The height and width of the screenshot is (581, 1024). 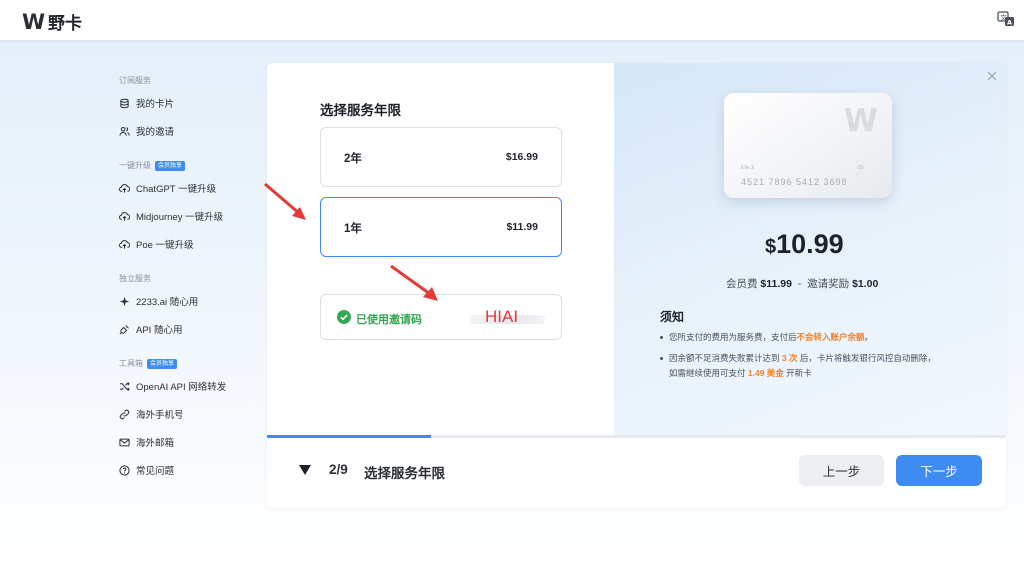 I want to click on step-footer: 2/9 选择服务年限 上一步 下一步, so click(x=636, y=473).